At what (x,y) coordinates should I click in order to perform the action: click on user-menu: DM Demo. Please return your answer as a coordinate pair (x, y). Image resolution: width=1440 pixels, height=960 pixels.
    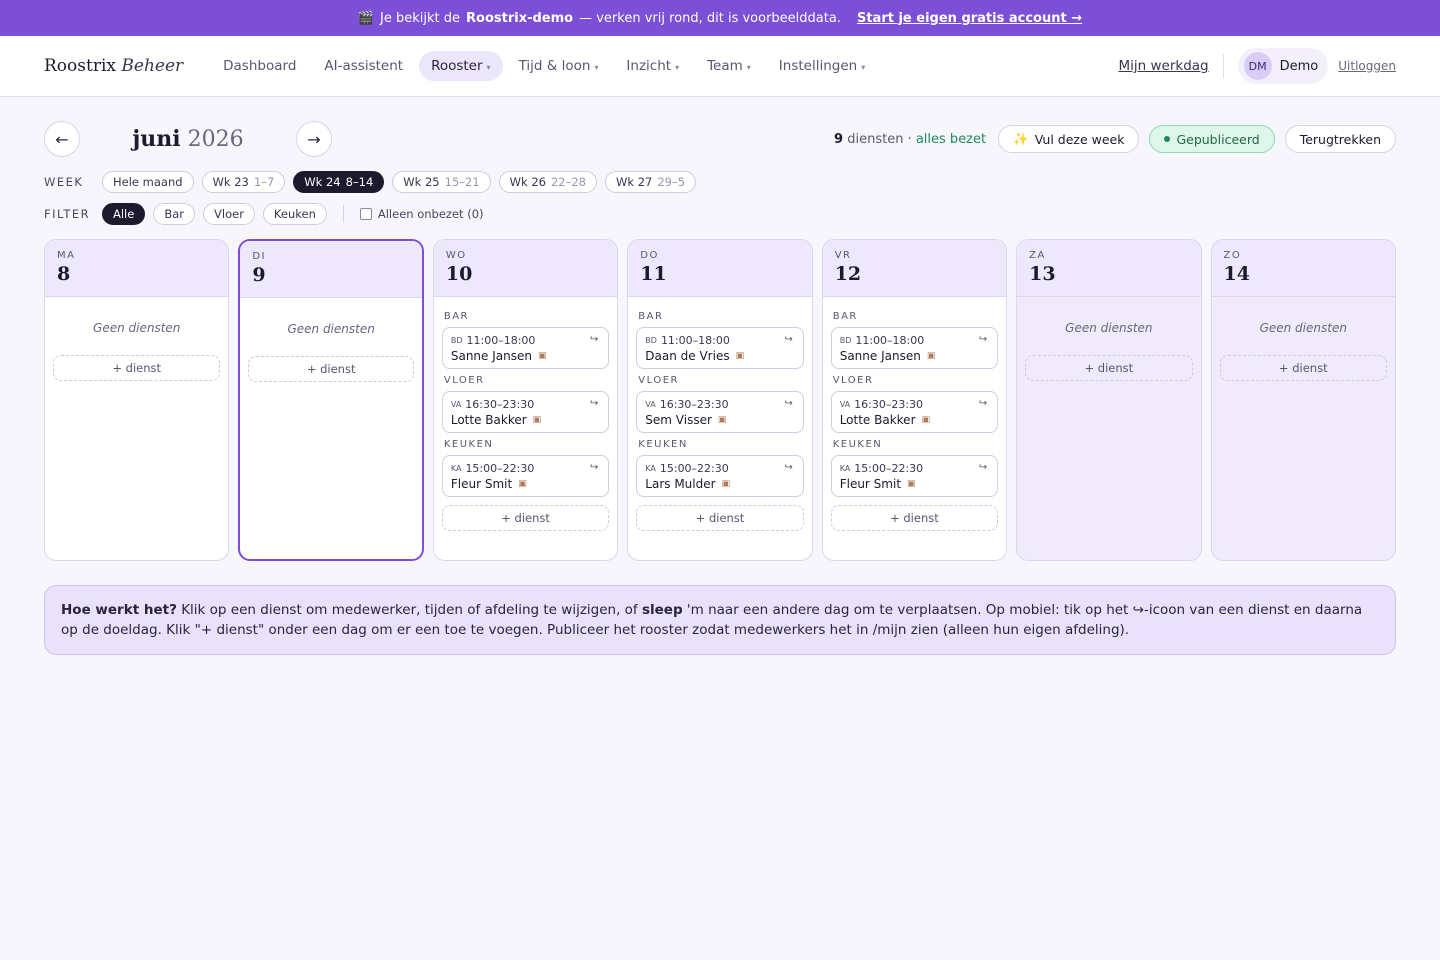
    Looking at the image, I should click on (1283, 66).